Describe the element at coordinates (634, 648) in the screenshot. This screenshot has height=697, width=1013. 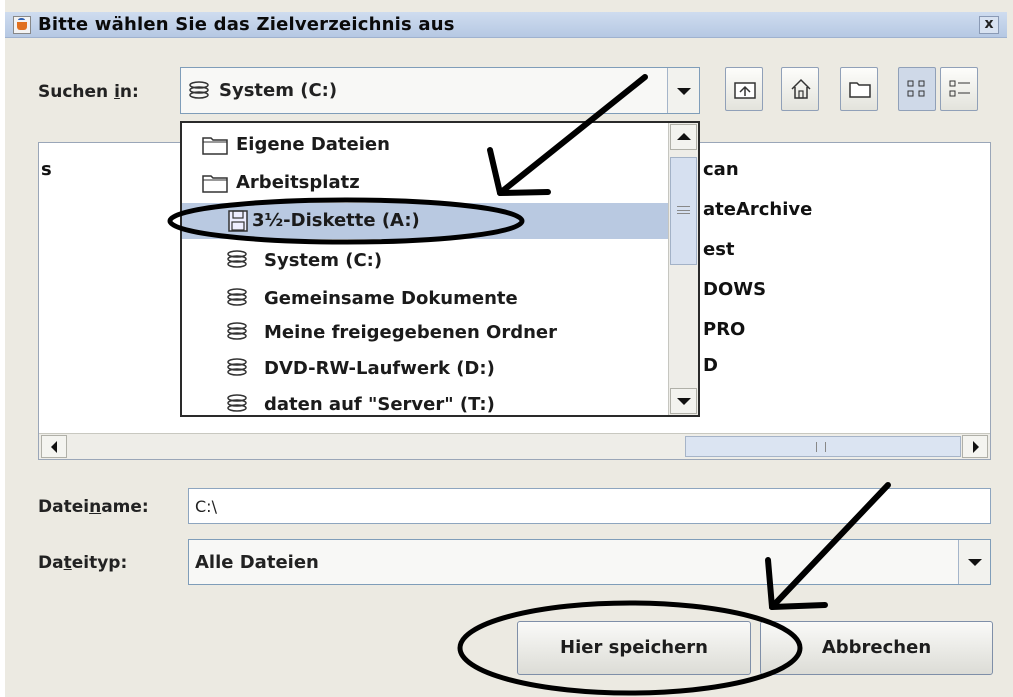
I see `save-here-button: Hier speichern` at that location.